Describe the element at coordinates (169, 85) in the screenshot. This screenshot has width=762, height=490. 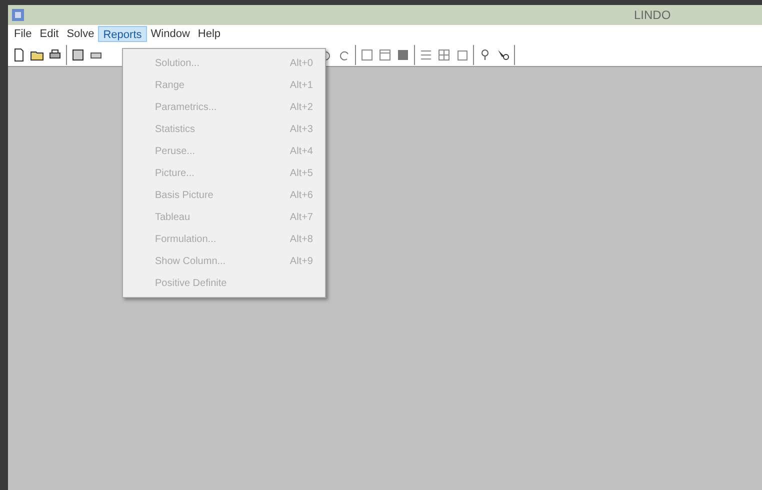
I see `option-label: Range` at that location.